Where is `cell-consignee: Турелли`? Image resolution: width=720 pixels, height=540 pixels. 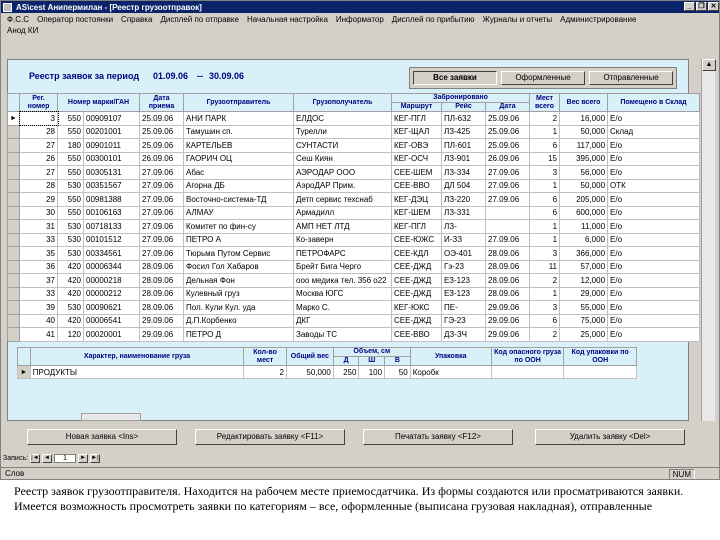 cell-consignee: Турелли is located at coordinates (342, 131).